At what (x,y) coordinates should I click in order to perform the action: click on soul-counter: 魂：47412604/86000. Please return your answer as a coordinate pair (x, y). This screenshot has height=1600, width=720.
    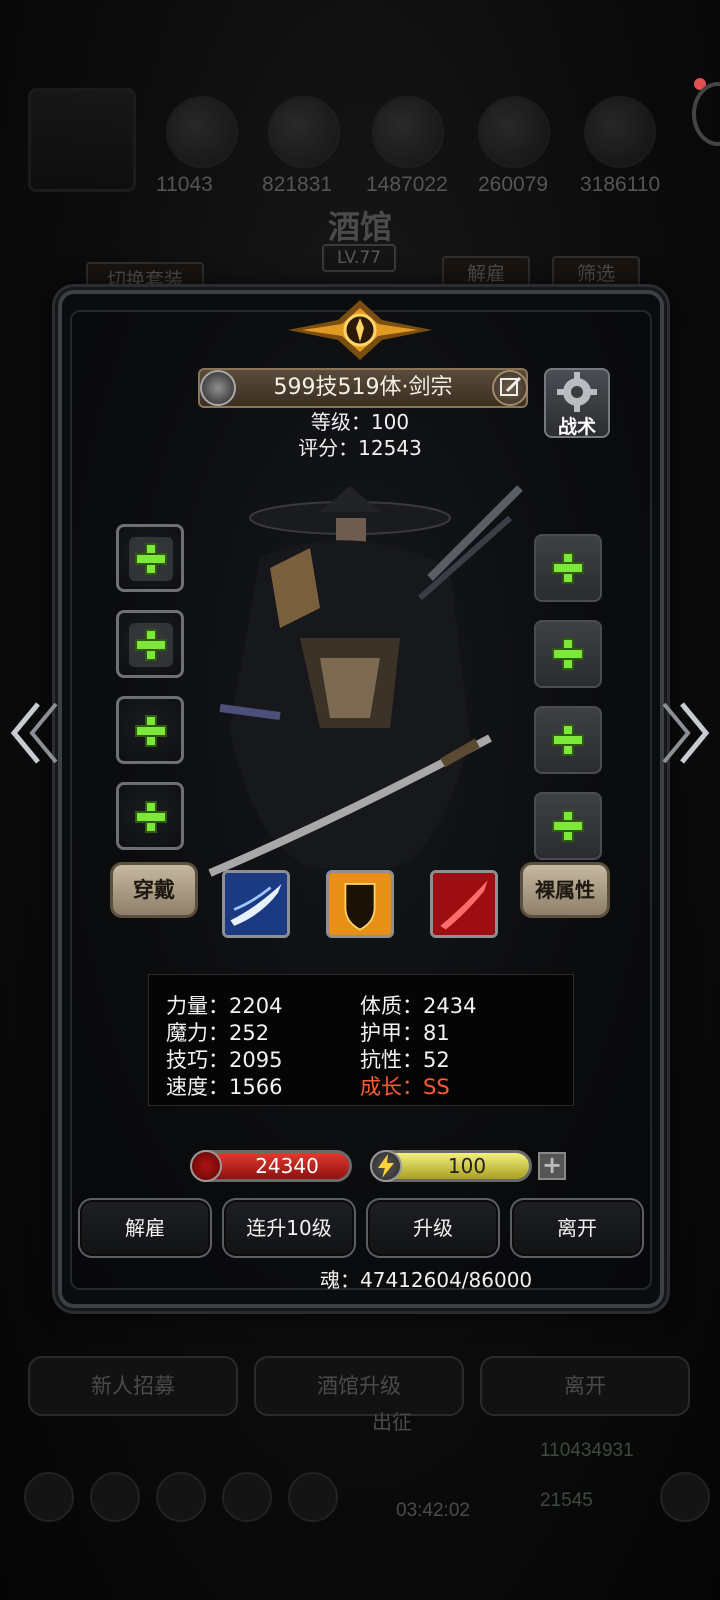
    Looking at the image, I should click on (426, 1280).